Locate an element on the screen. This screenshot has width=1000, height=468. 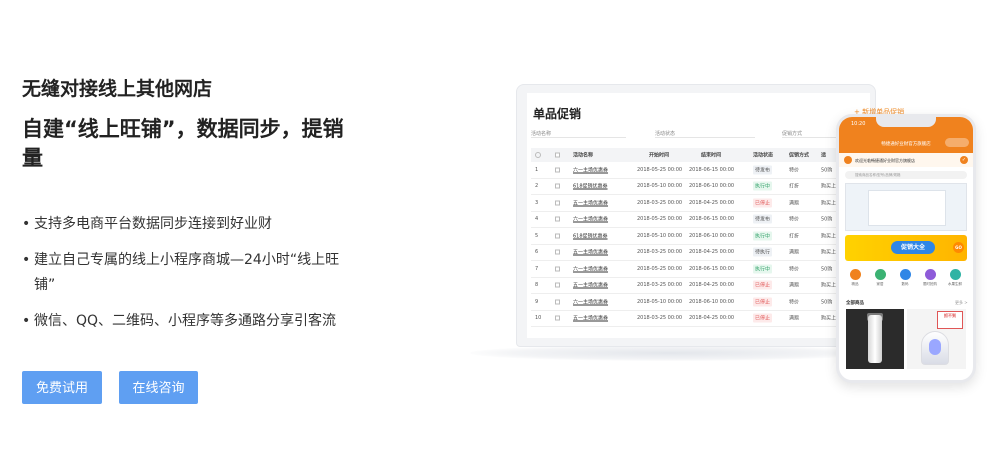
category-item: 数码 is located at coordinates (905, 278).